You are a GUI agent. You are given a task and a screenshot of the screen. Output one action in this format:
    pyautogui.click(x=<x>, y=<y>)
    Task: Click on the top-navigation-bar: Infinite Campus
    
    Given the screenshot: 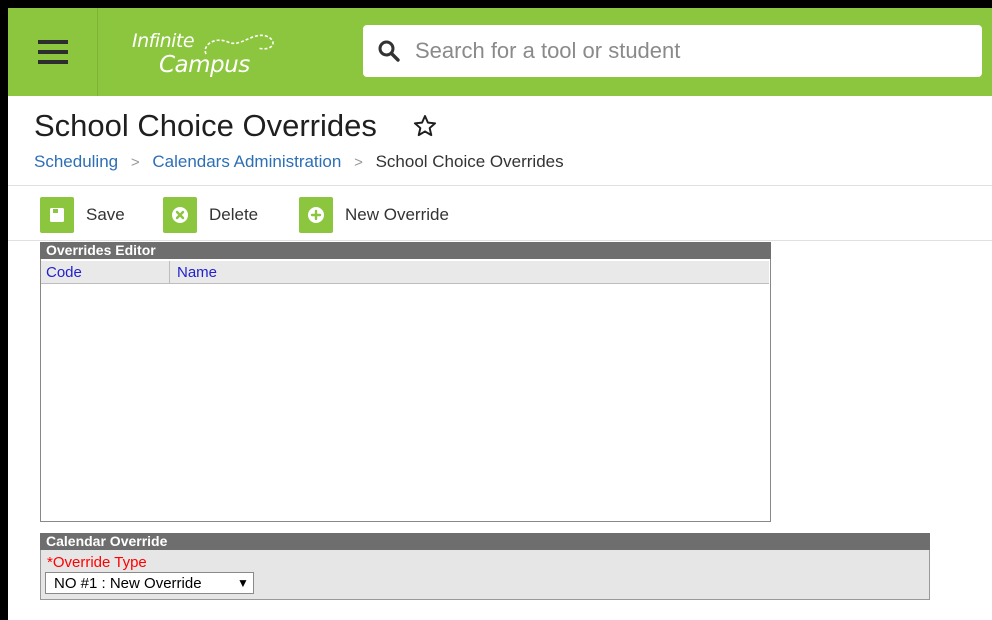 What is the action you would take?
    pyautogui.click(x=500, y=52)
    